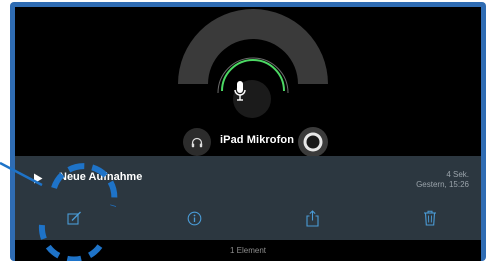 The height and width of the screenshot is (261, 488). I want to click on recording-title: Neue Aufnahme, so click(100, 177).